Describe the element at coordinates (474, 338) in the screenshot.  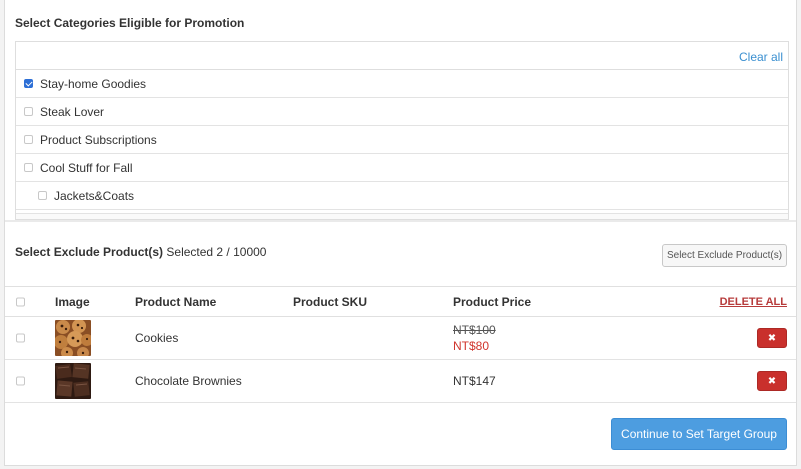
I see `product-price: NT$100 NT$80` at that location.